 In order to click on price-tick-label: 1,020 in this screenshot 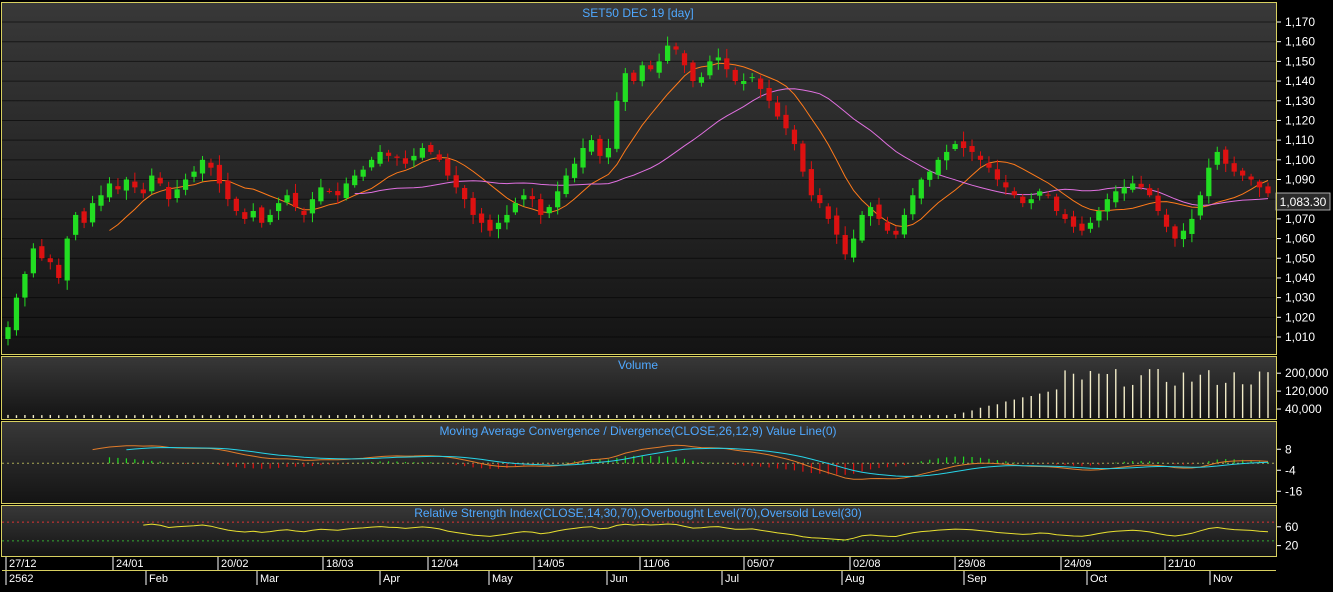, I will do `click(1300, 317)`.